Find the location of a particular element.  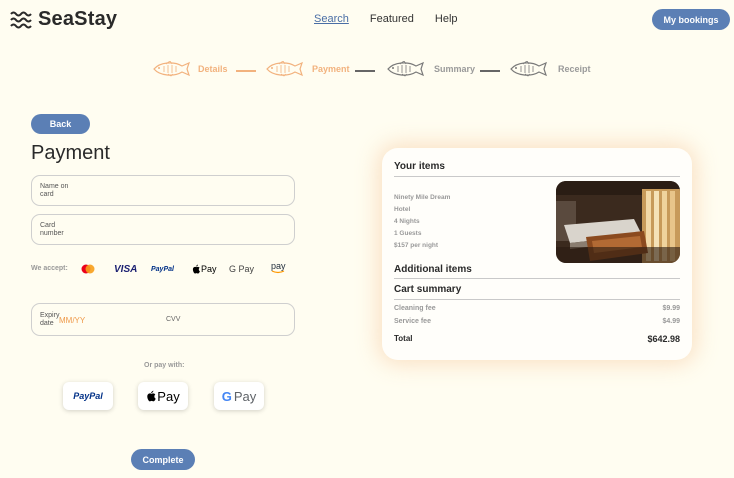

step-details: Details is located at coordinates (190, 69).